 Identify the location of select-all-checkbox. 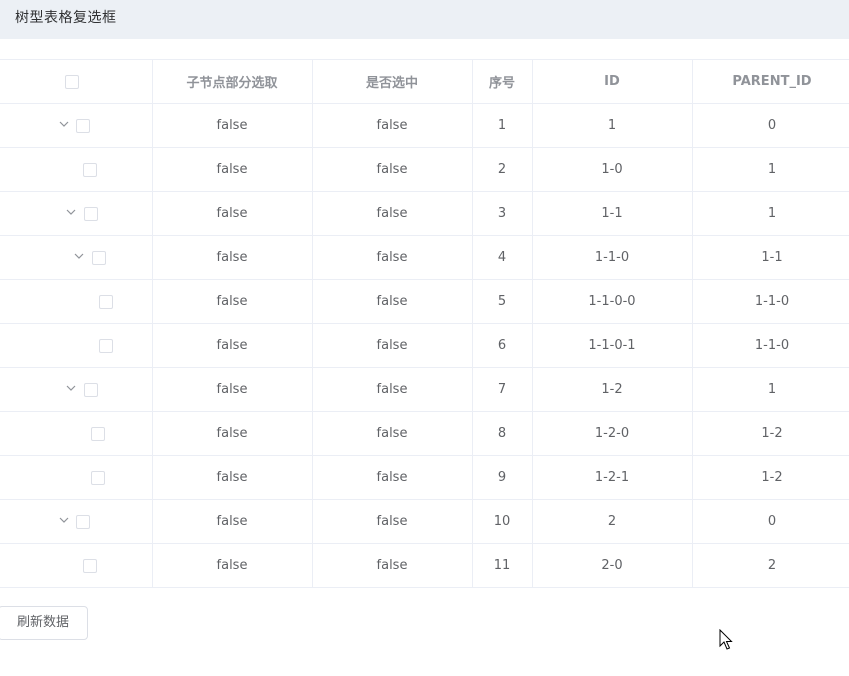
(72, 81).